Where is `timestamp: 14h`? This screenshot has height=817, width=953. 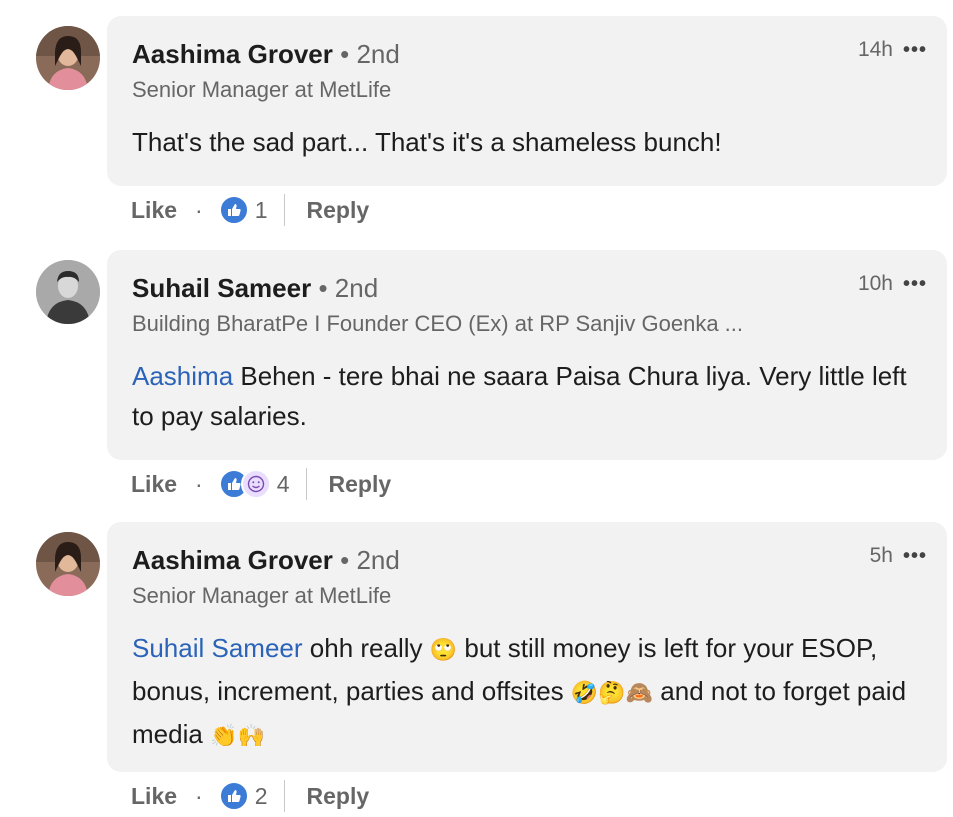
timestamp: 14h is located at coordinates (875, 49).